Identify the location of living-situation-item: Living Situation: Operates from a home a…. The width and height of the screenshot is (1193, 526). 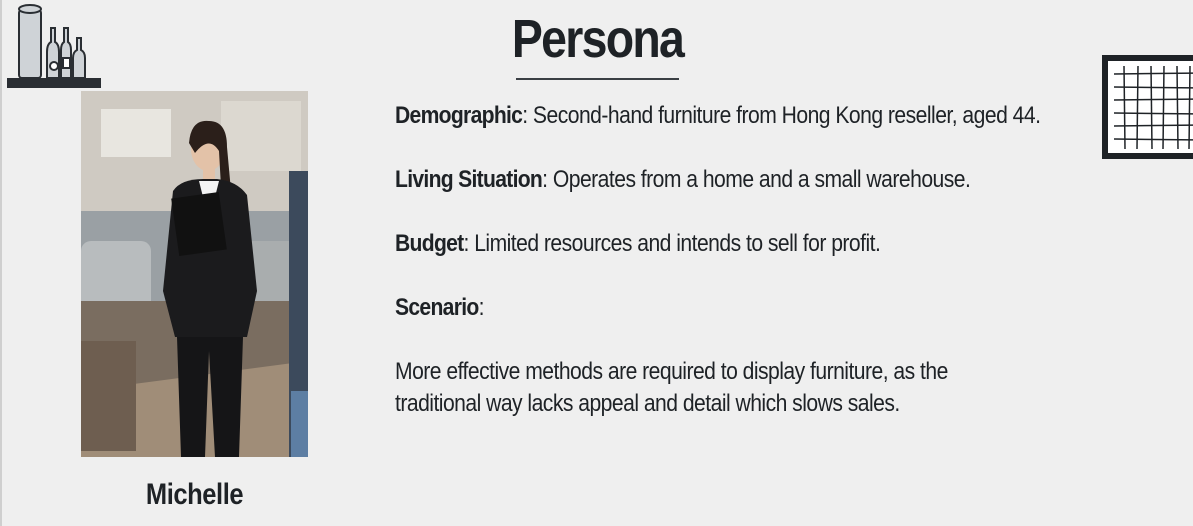
(683, 179).